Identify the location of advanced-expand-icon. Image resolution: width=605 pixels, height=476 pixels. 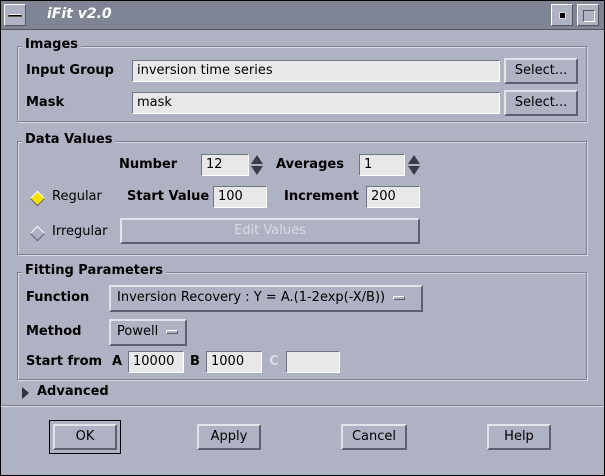
(25, 393).